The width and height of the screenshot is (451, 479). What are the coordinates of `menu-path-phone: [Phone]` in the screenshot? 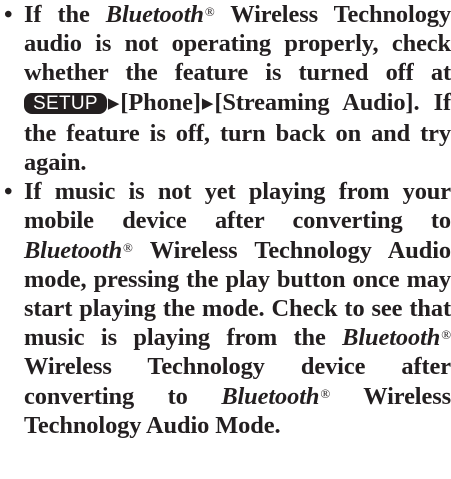 It's located at (160, 102).